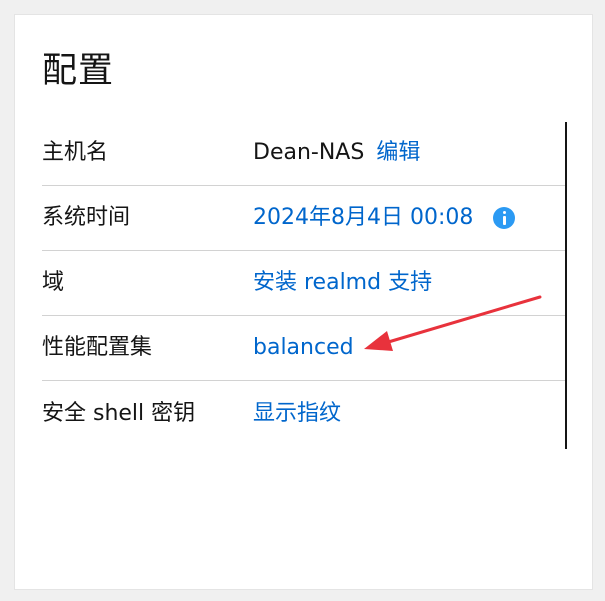 The image size is (605, 601). I want to click on hostname-label: 主机名, so click(75, 152).